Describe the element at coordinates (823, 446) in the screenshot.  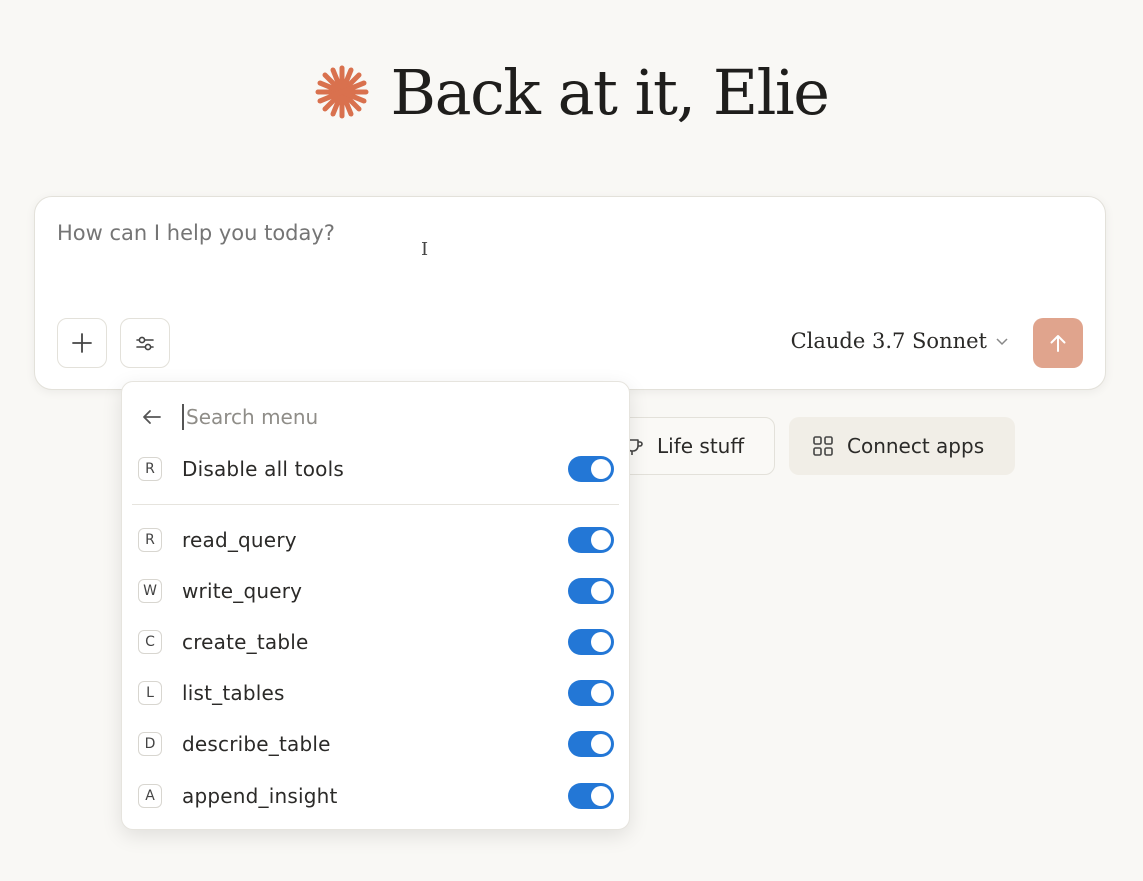
I see `grid-icon` at that location.